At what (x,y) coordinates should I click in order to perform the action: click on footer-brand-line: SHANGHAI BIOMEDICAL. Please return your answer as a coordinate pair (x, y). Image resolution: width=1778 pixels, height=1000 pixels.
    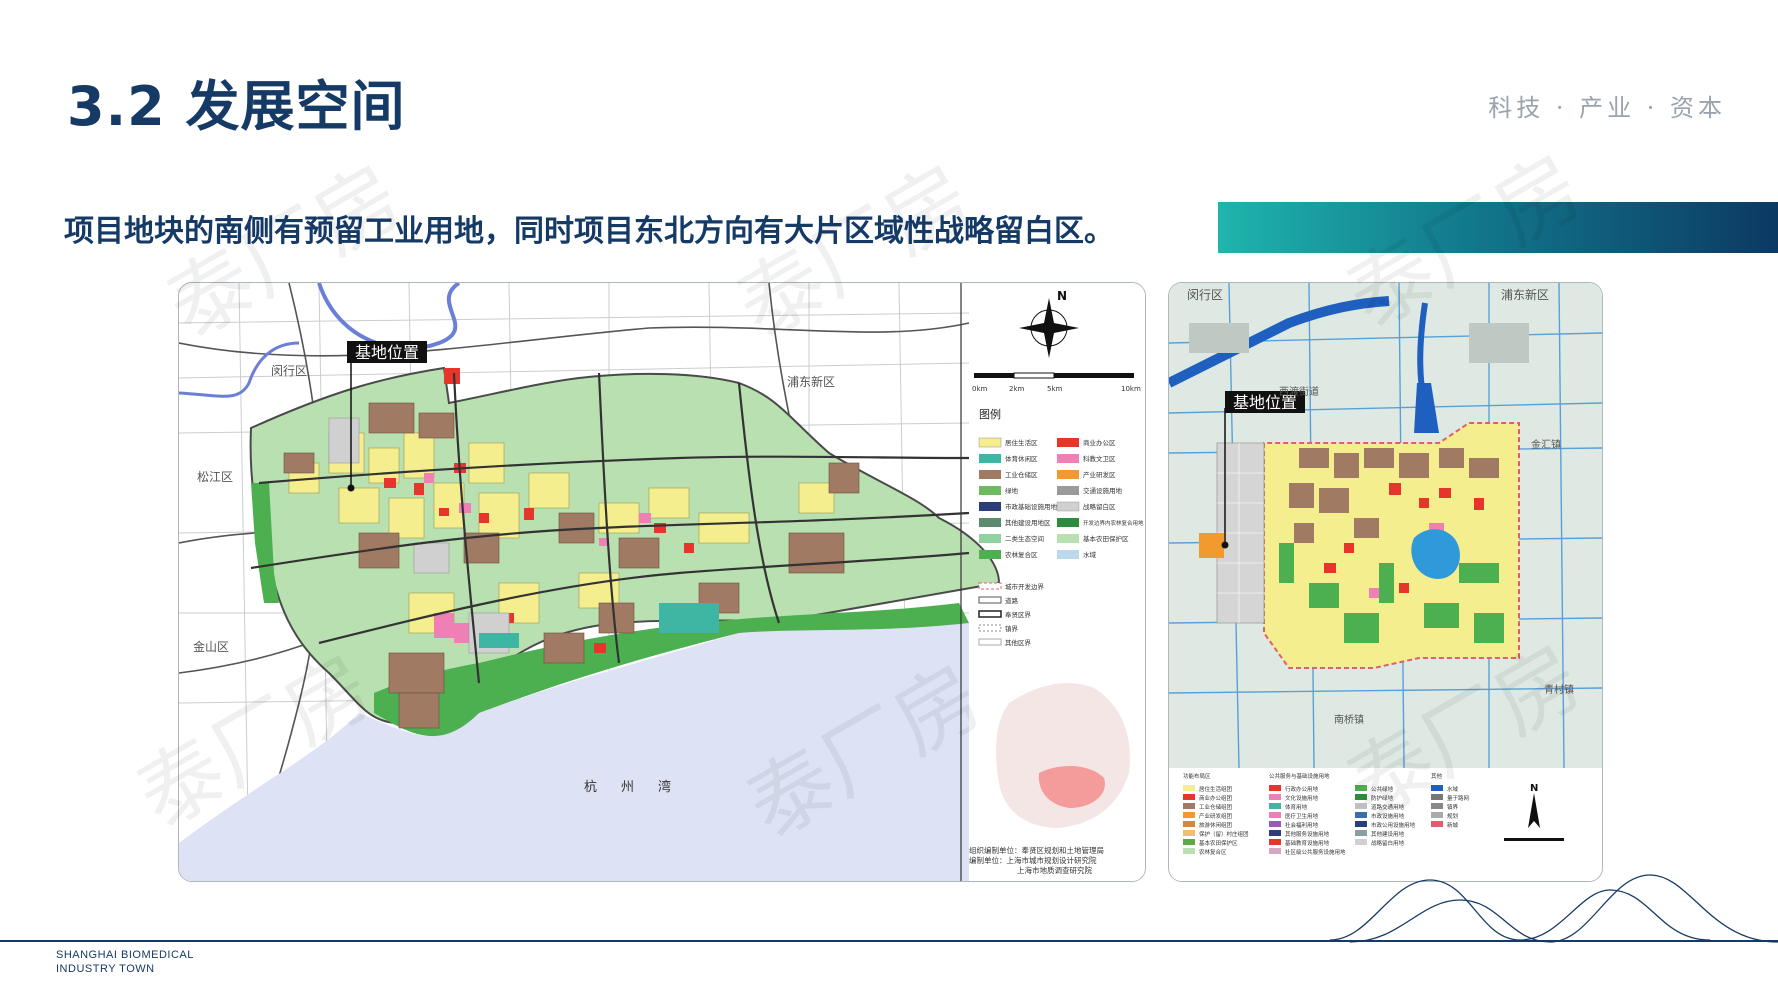
    Looking at the image, I should click on (125, 955).